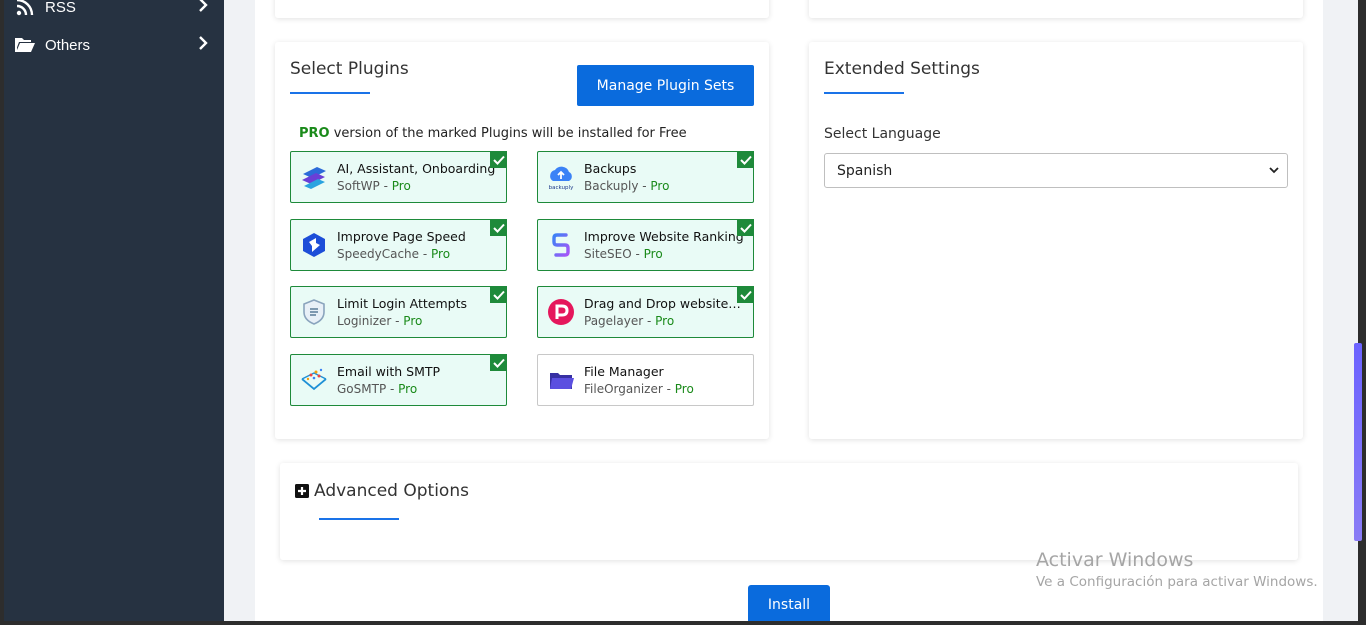 The image size is (1366, 625). Describe the element at coordinates (1056, 9) in the screenshot. I see `previous-card-right` at that location.